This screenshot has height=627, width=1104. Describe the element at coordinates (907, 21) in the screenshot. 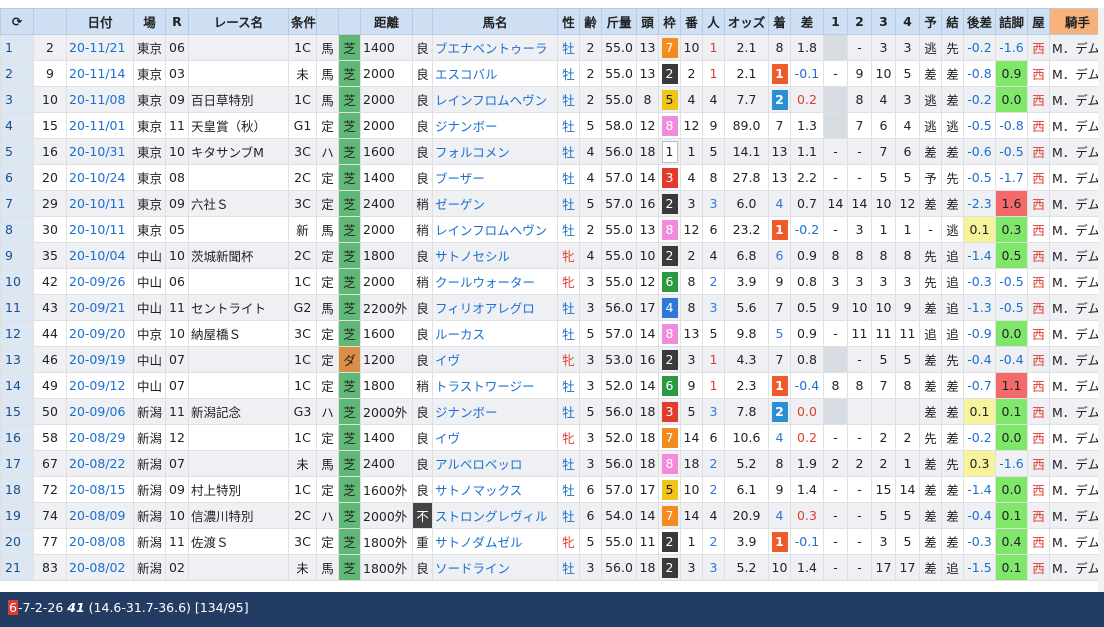

I see `col-header-corner4: 4` at that location.